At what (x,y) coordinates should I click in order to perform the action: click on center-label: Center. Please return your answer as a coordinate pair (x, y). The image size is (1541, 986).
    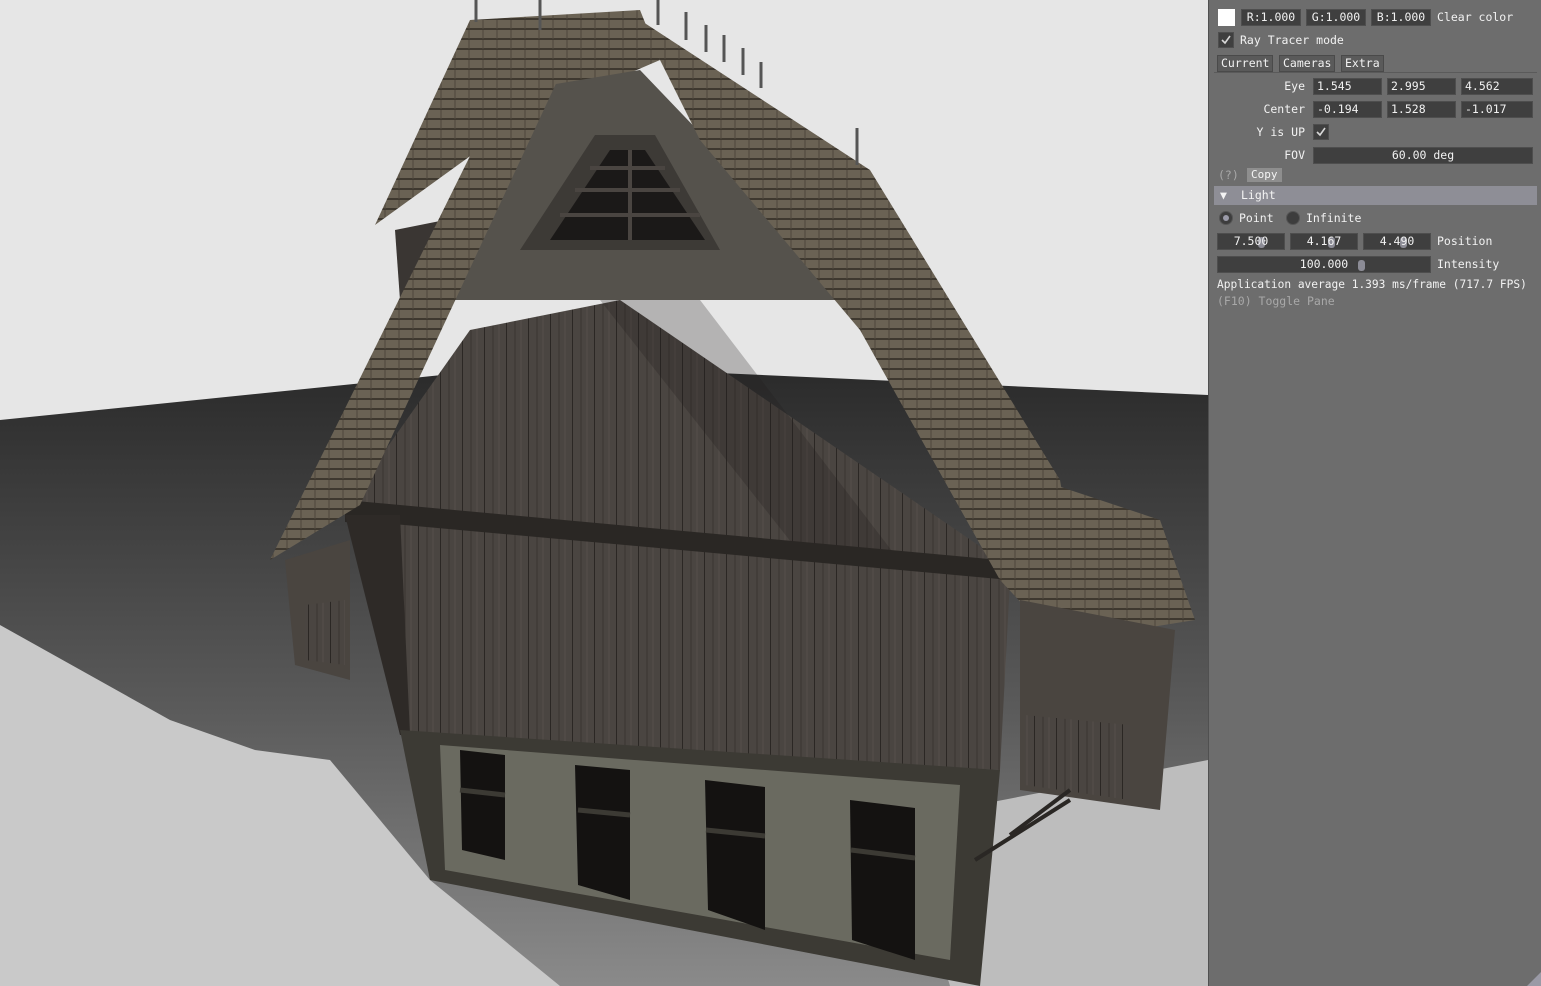
    Looking at the image, I should click on (1284, 109).